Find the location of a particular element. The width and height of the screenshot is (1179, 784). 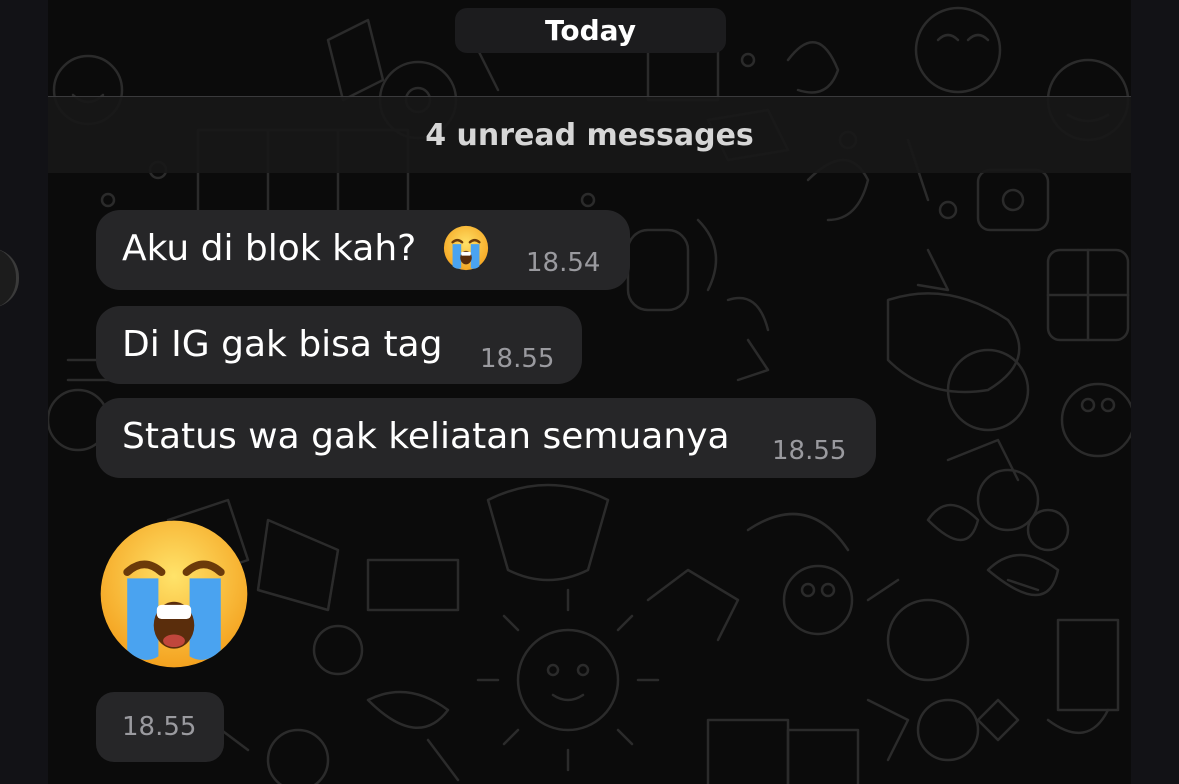

message-bubble: Aku di blok kah? 18.54 is located at coordinates (363, 250).